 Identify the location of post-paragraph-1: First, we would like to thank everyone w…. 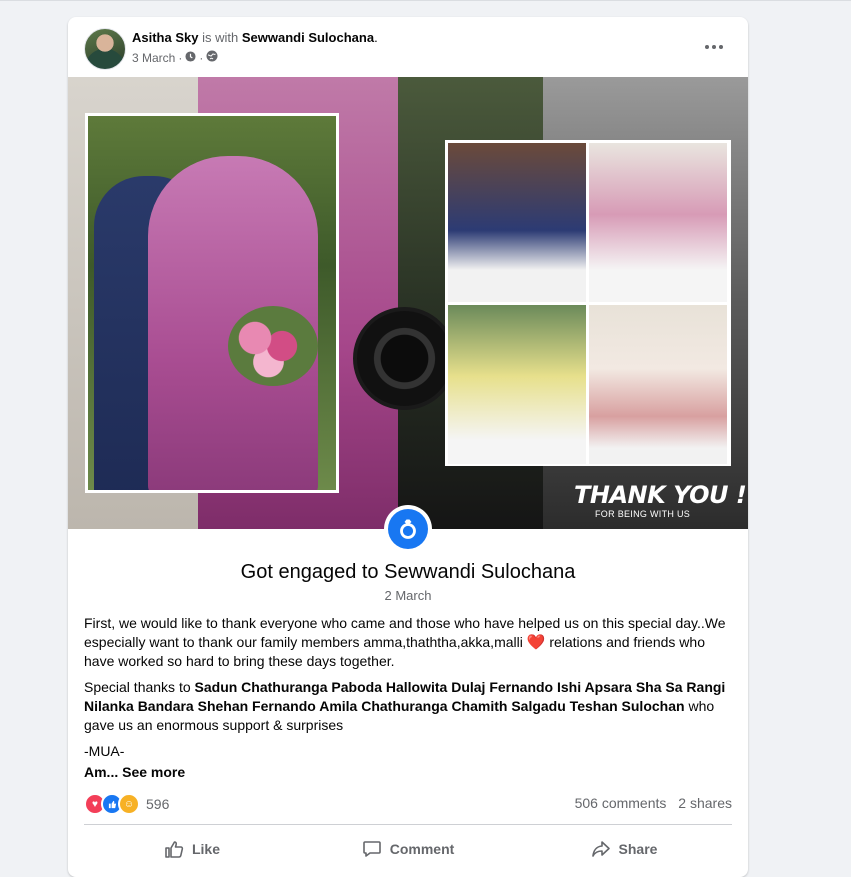
(409, 642).